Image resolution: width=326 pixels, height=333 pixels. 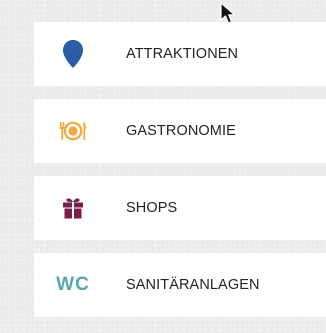 What do you see at coordinates (73, 54) in the screenshot?
I see `map-pin-icon` at bounding box center [73, 54].